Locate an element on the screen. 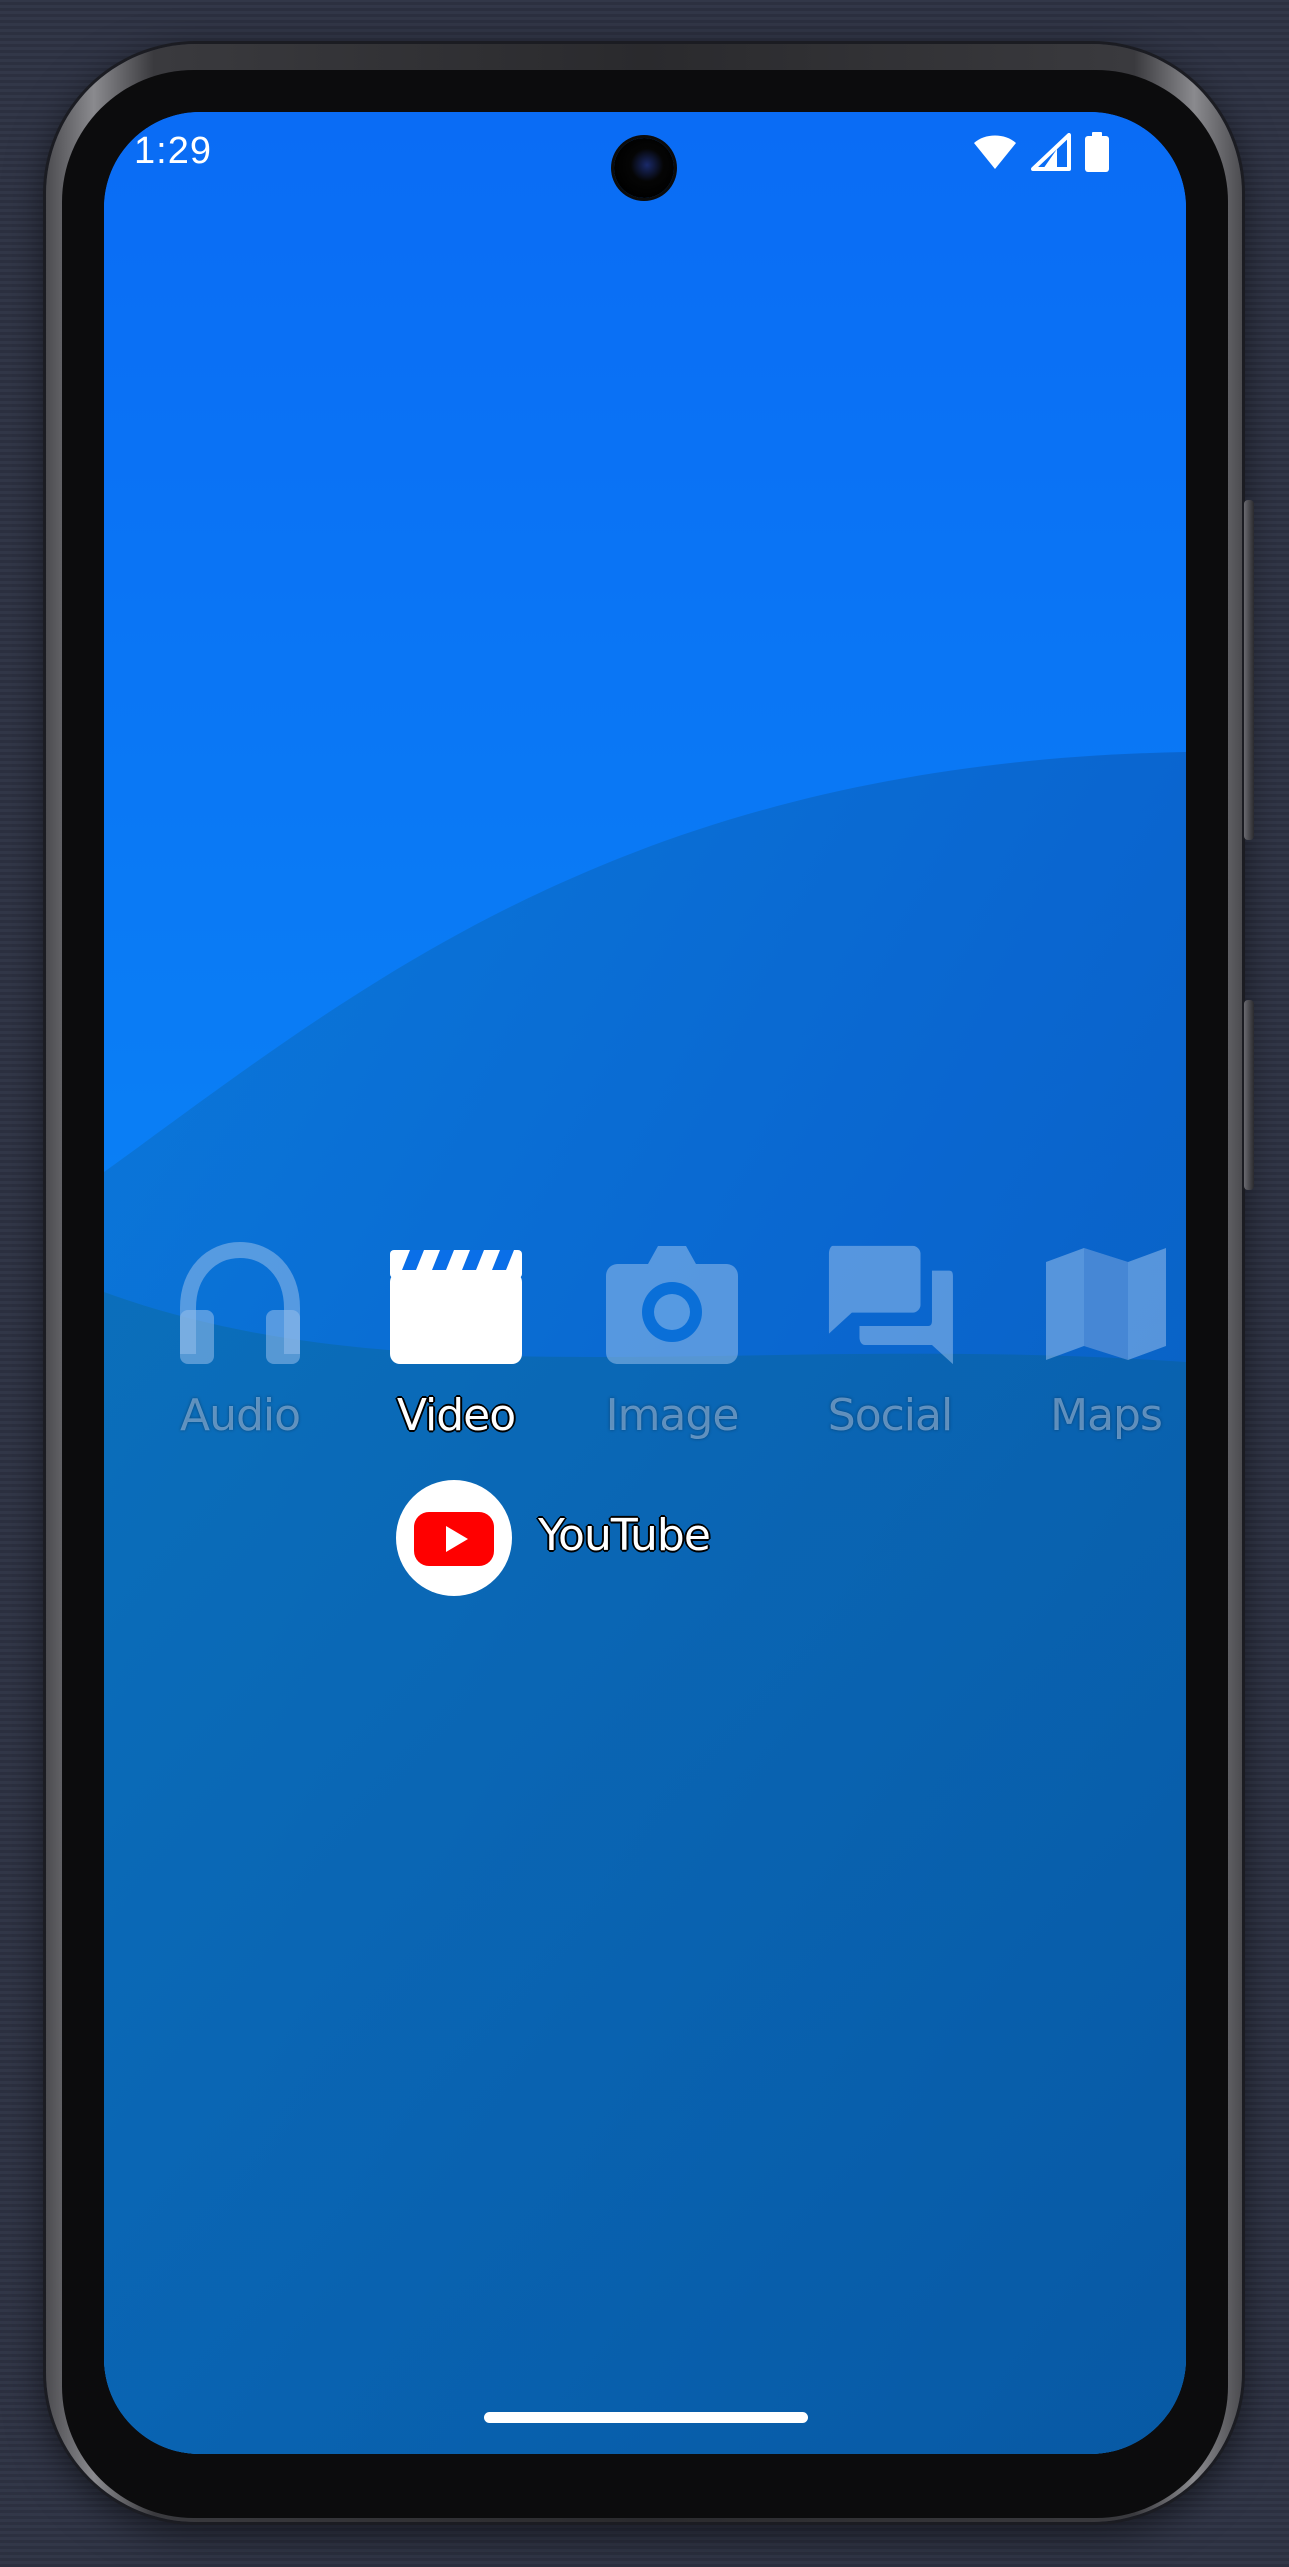 Image resolution: width=1289 pixels, height=2567 pixels. wifi-icon is located at coordinates (994, 152).